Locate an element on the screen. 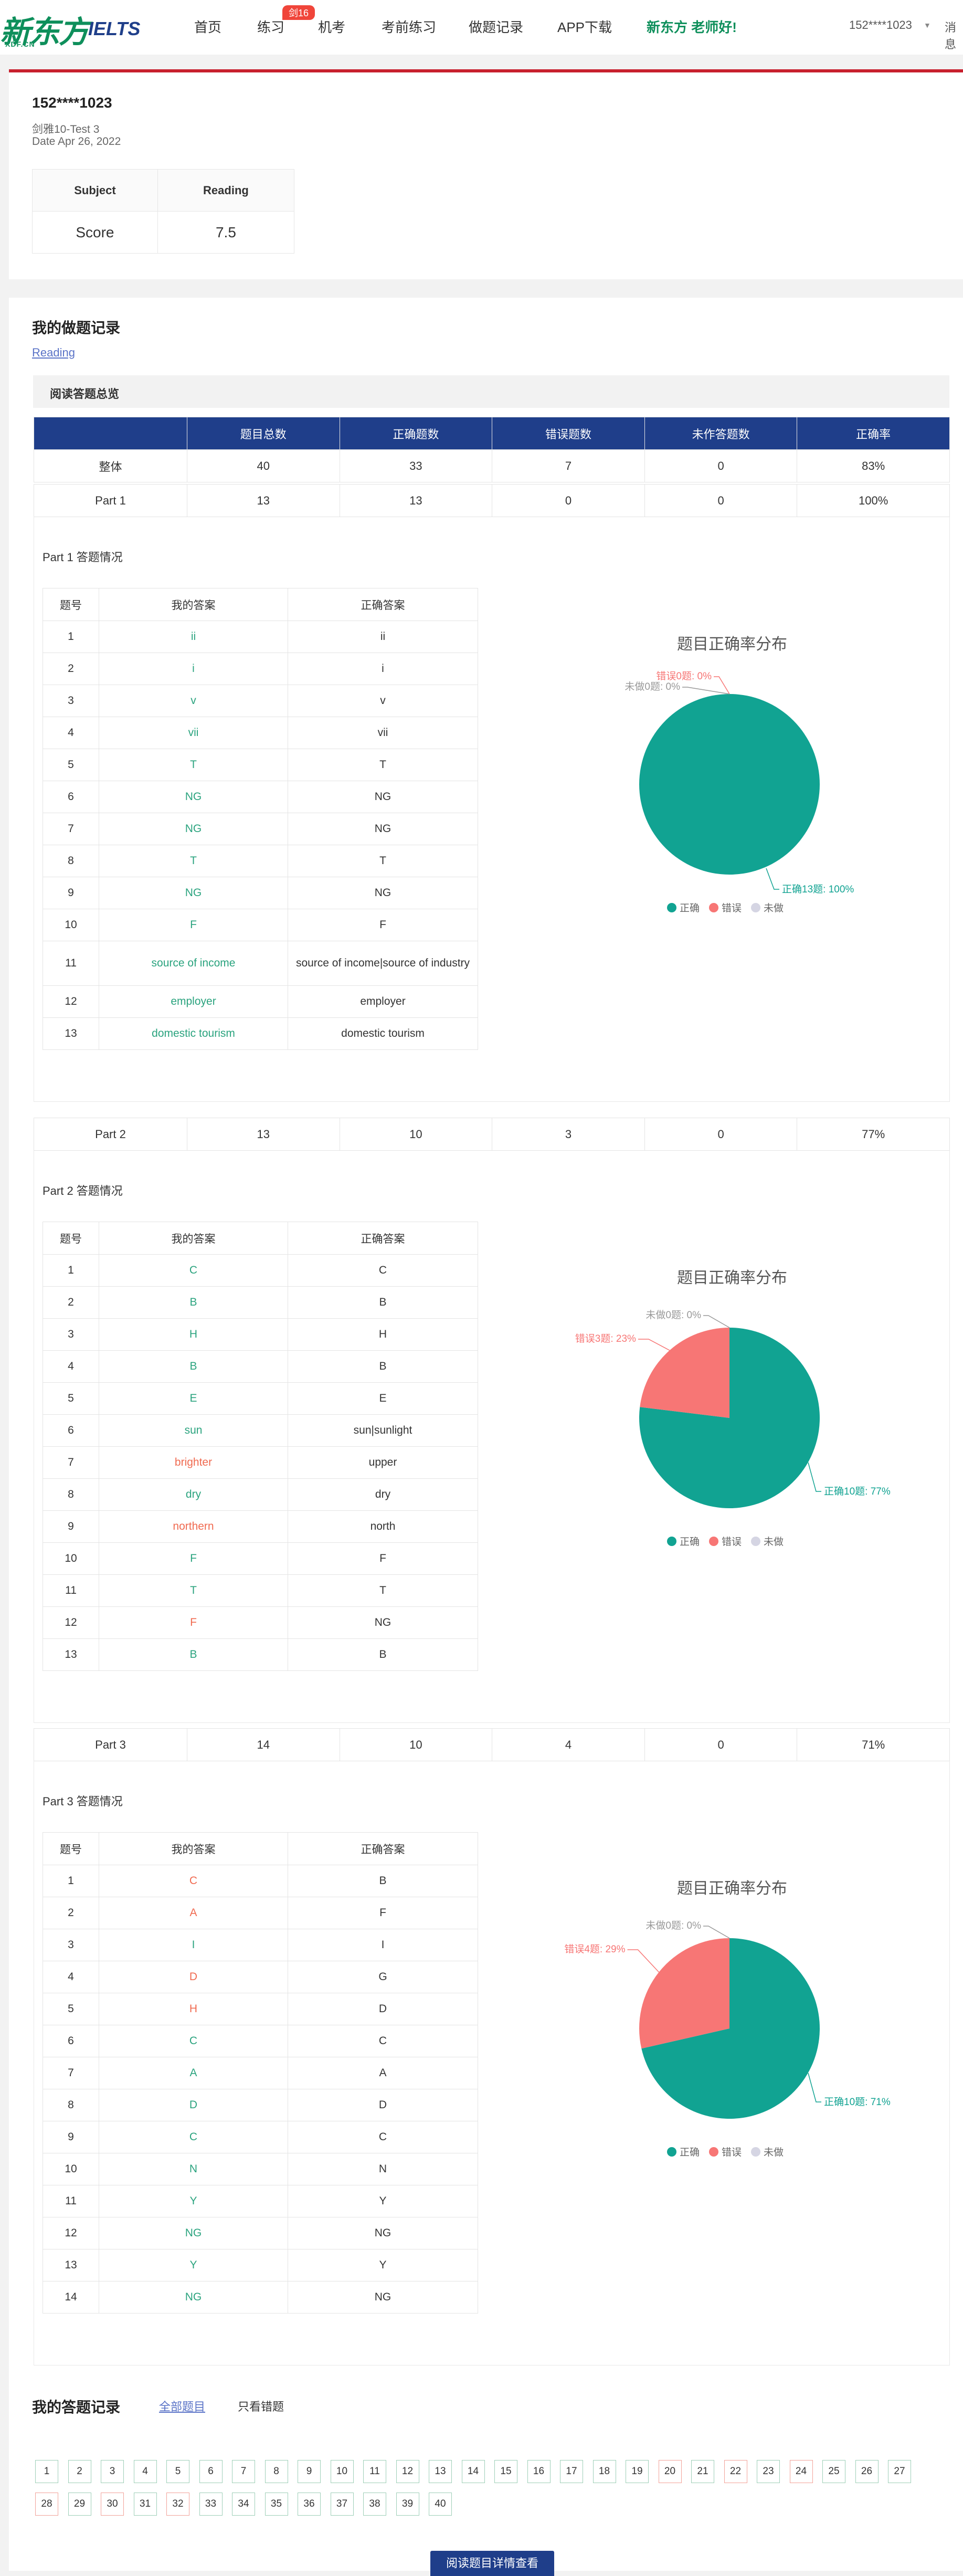 The image size is (963, 2576). question-button: 7 is located at coordinates (243, 2471).